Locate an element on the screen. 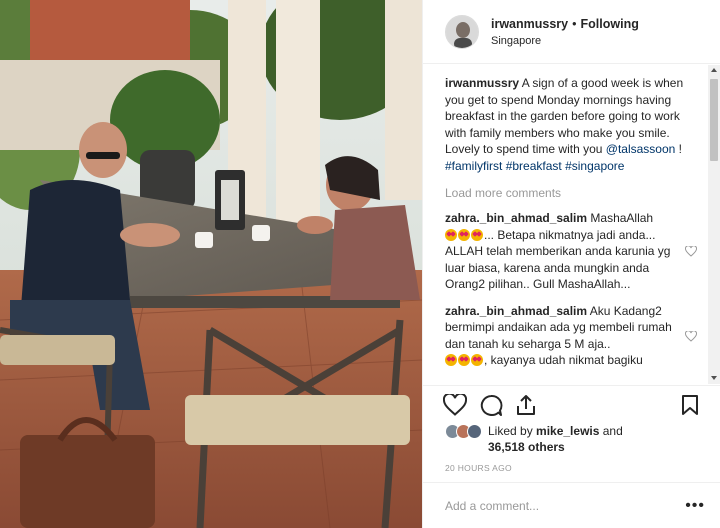 This screenshot has height=528, width=720. avatar-portrait-icon is located at coordinates (462, 31).